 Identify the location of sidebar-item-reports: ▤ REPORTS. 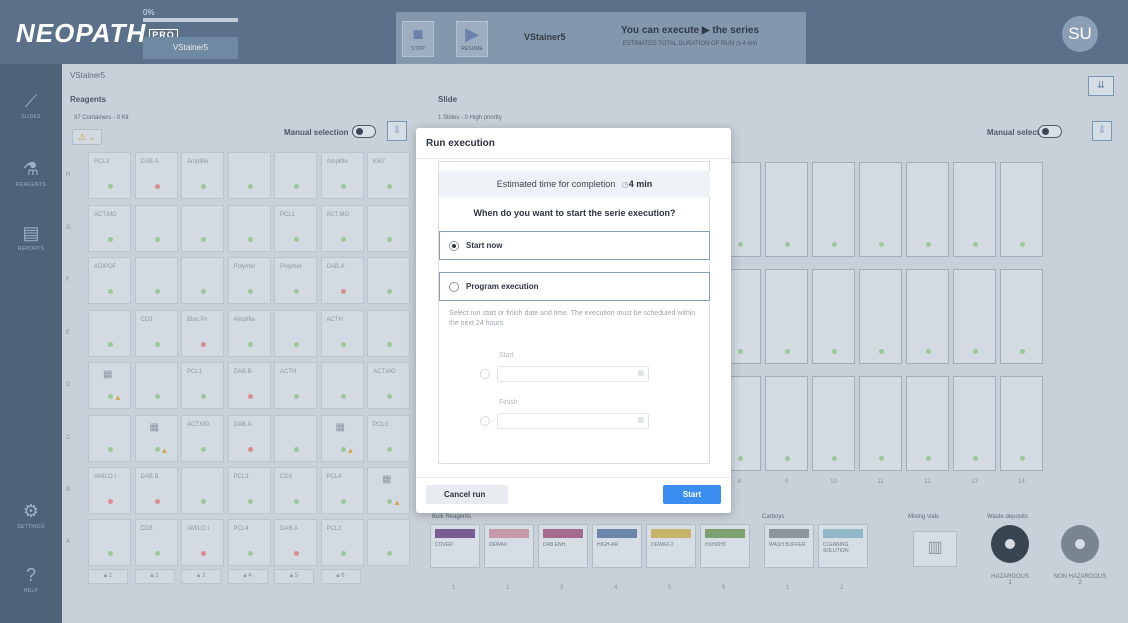
(31, 237).